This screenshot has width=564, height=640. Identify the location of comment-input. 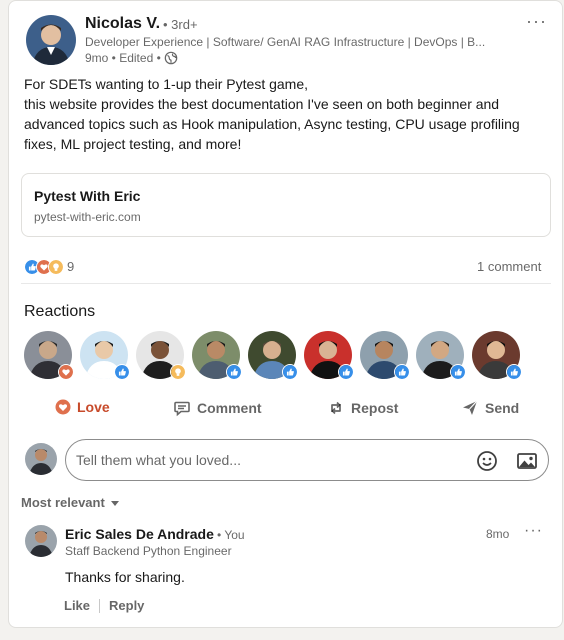
(266, 460).